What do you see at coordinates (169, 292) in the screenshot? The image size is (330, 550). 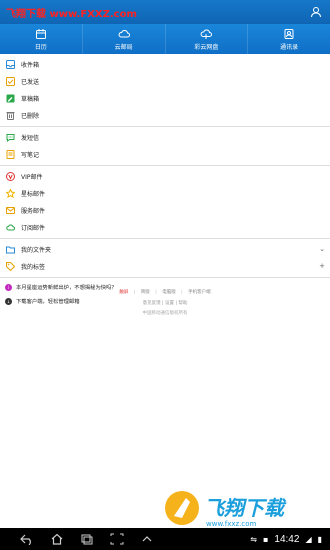 I see `footer-link-desktop: 电脑版` at bounding box center [169, 292].